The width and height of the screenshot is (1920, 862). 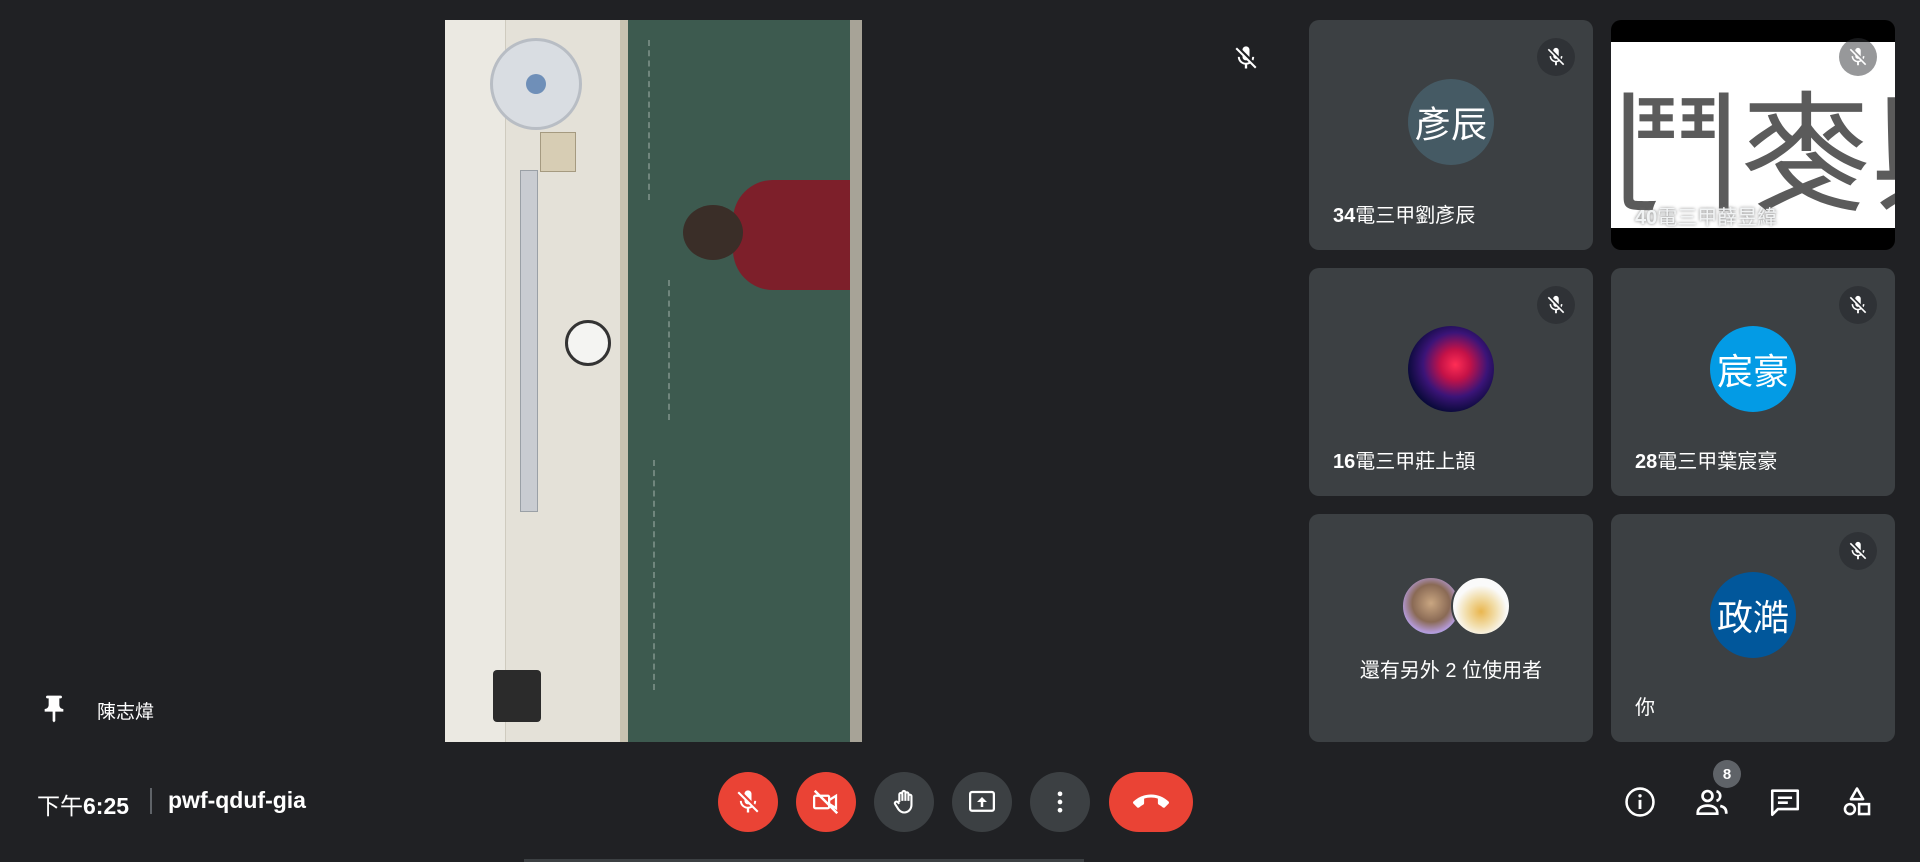 I want to click on leave-call-button, so click(x=1151, y=802).